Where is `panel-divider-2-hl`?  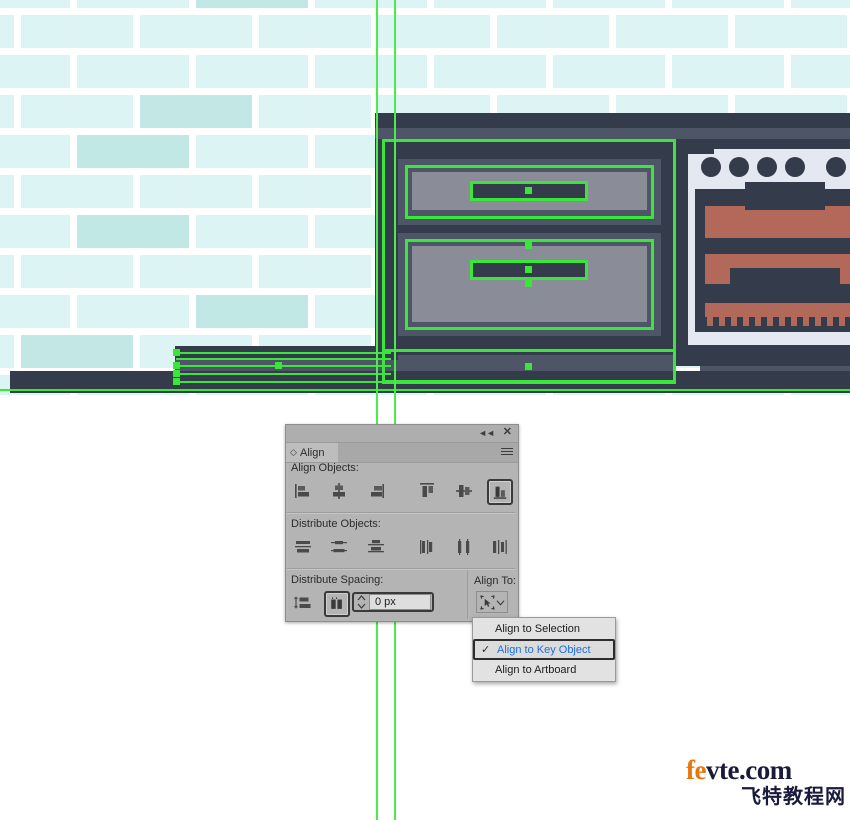
panel-divider-2-hl is located at coordinates (401, 569).